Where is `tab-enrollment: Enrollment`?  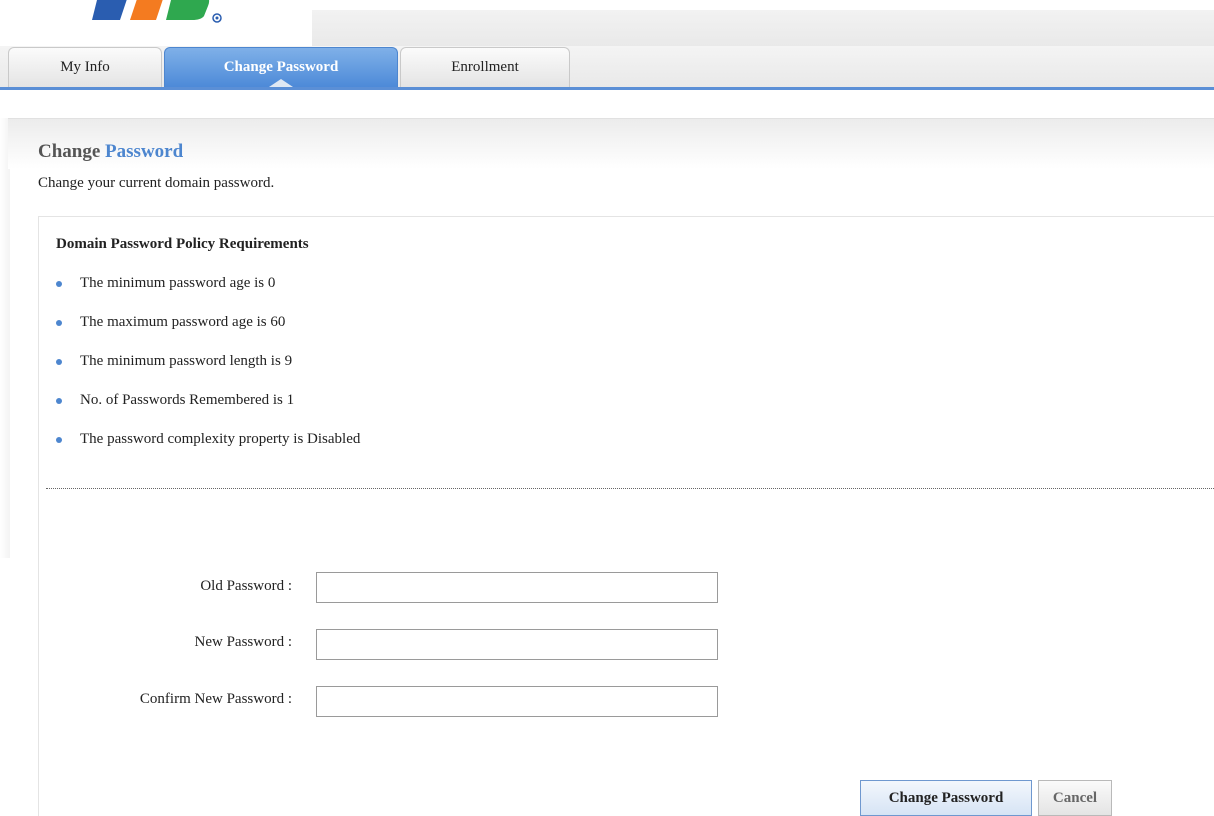
tab-enrollment: Enrollment is located at coordinates (485, 67).